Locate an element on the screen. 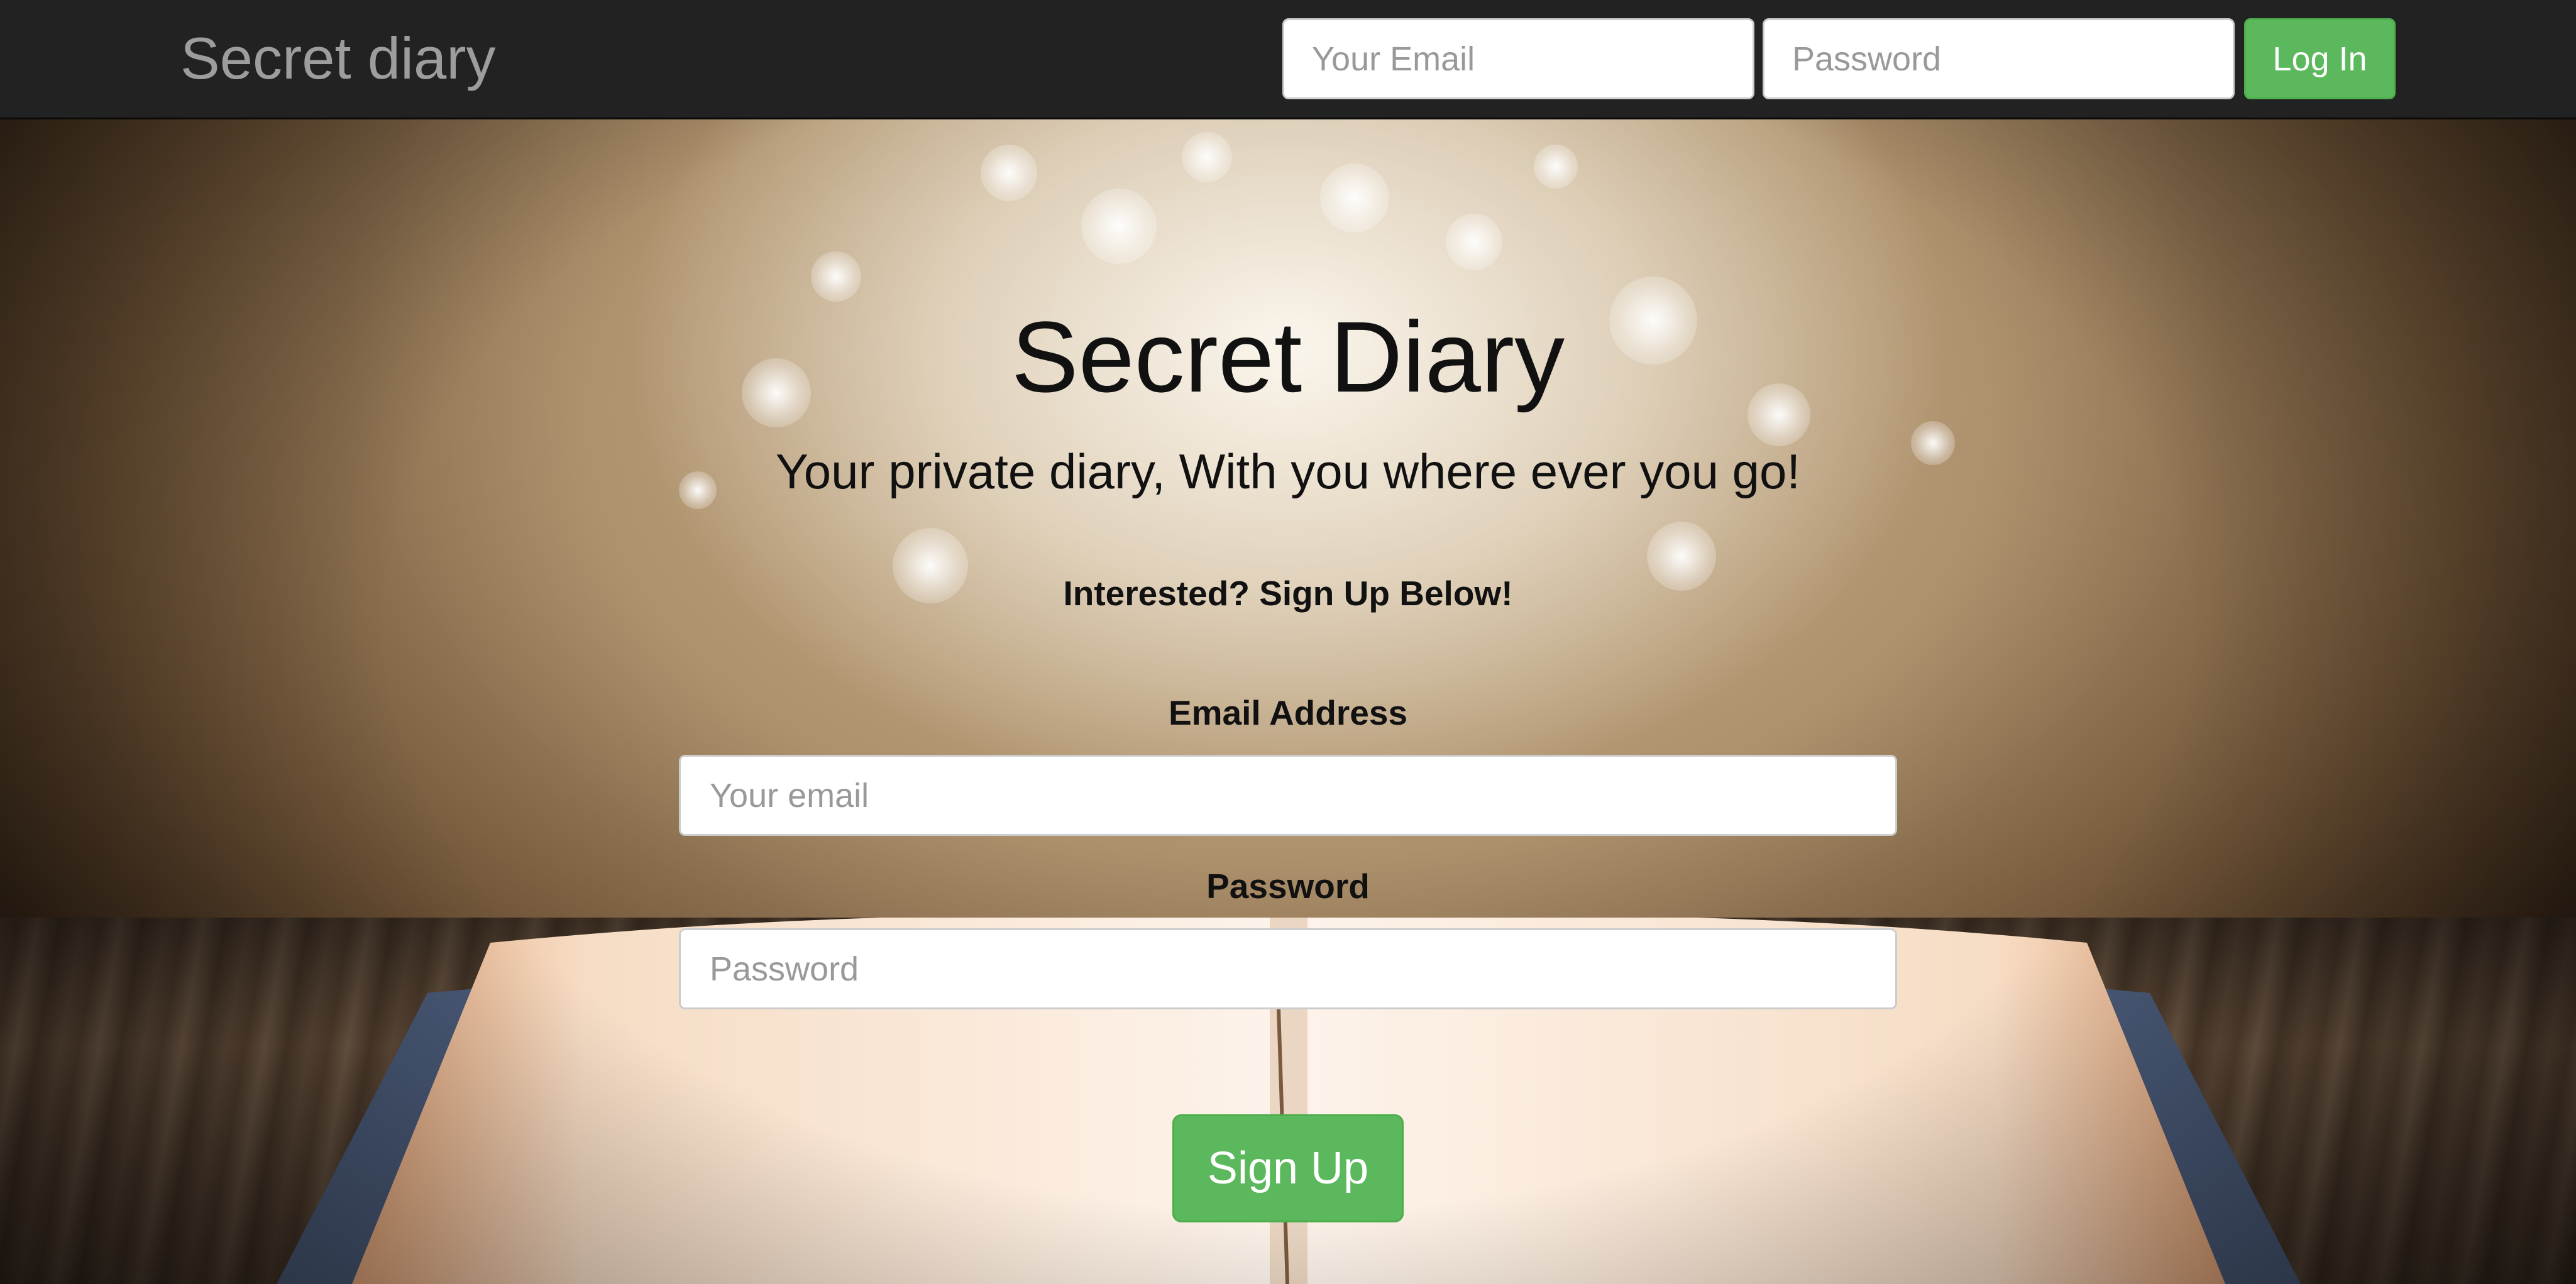  top-navbar: Secret diary Log In is located at coordinates (1288, 59).